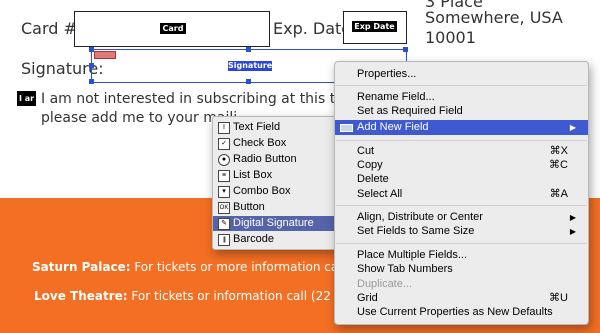 The width and height of the screenshot is (600, 333). What do you see at coordinates (461, 231) in the screenshot?
I see `menu-item-same-size: Set Fields to Same Size ▶` at bounding box center [461, 231].